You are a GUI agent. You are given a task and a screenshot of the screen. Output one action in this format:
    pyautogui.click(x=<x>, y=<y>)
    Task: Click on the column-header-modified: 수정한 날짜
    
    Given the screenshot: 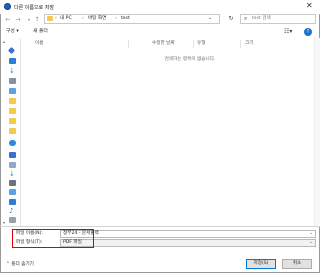 What is the action you would take?
    pyautogui.click(x=163, y=44)
    